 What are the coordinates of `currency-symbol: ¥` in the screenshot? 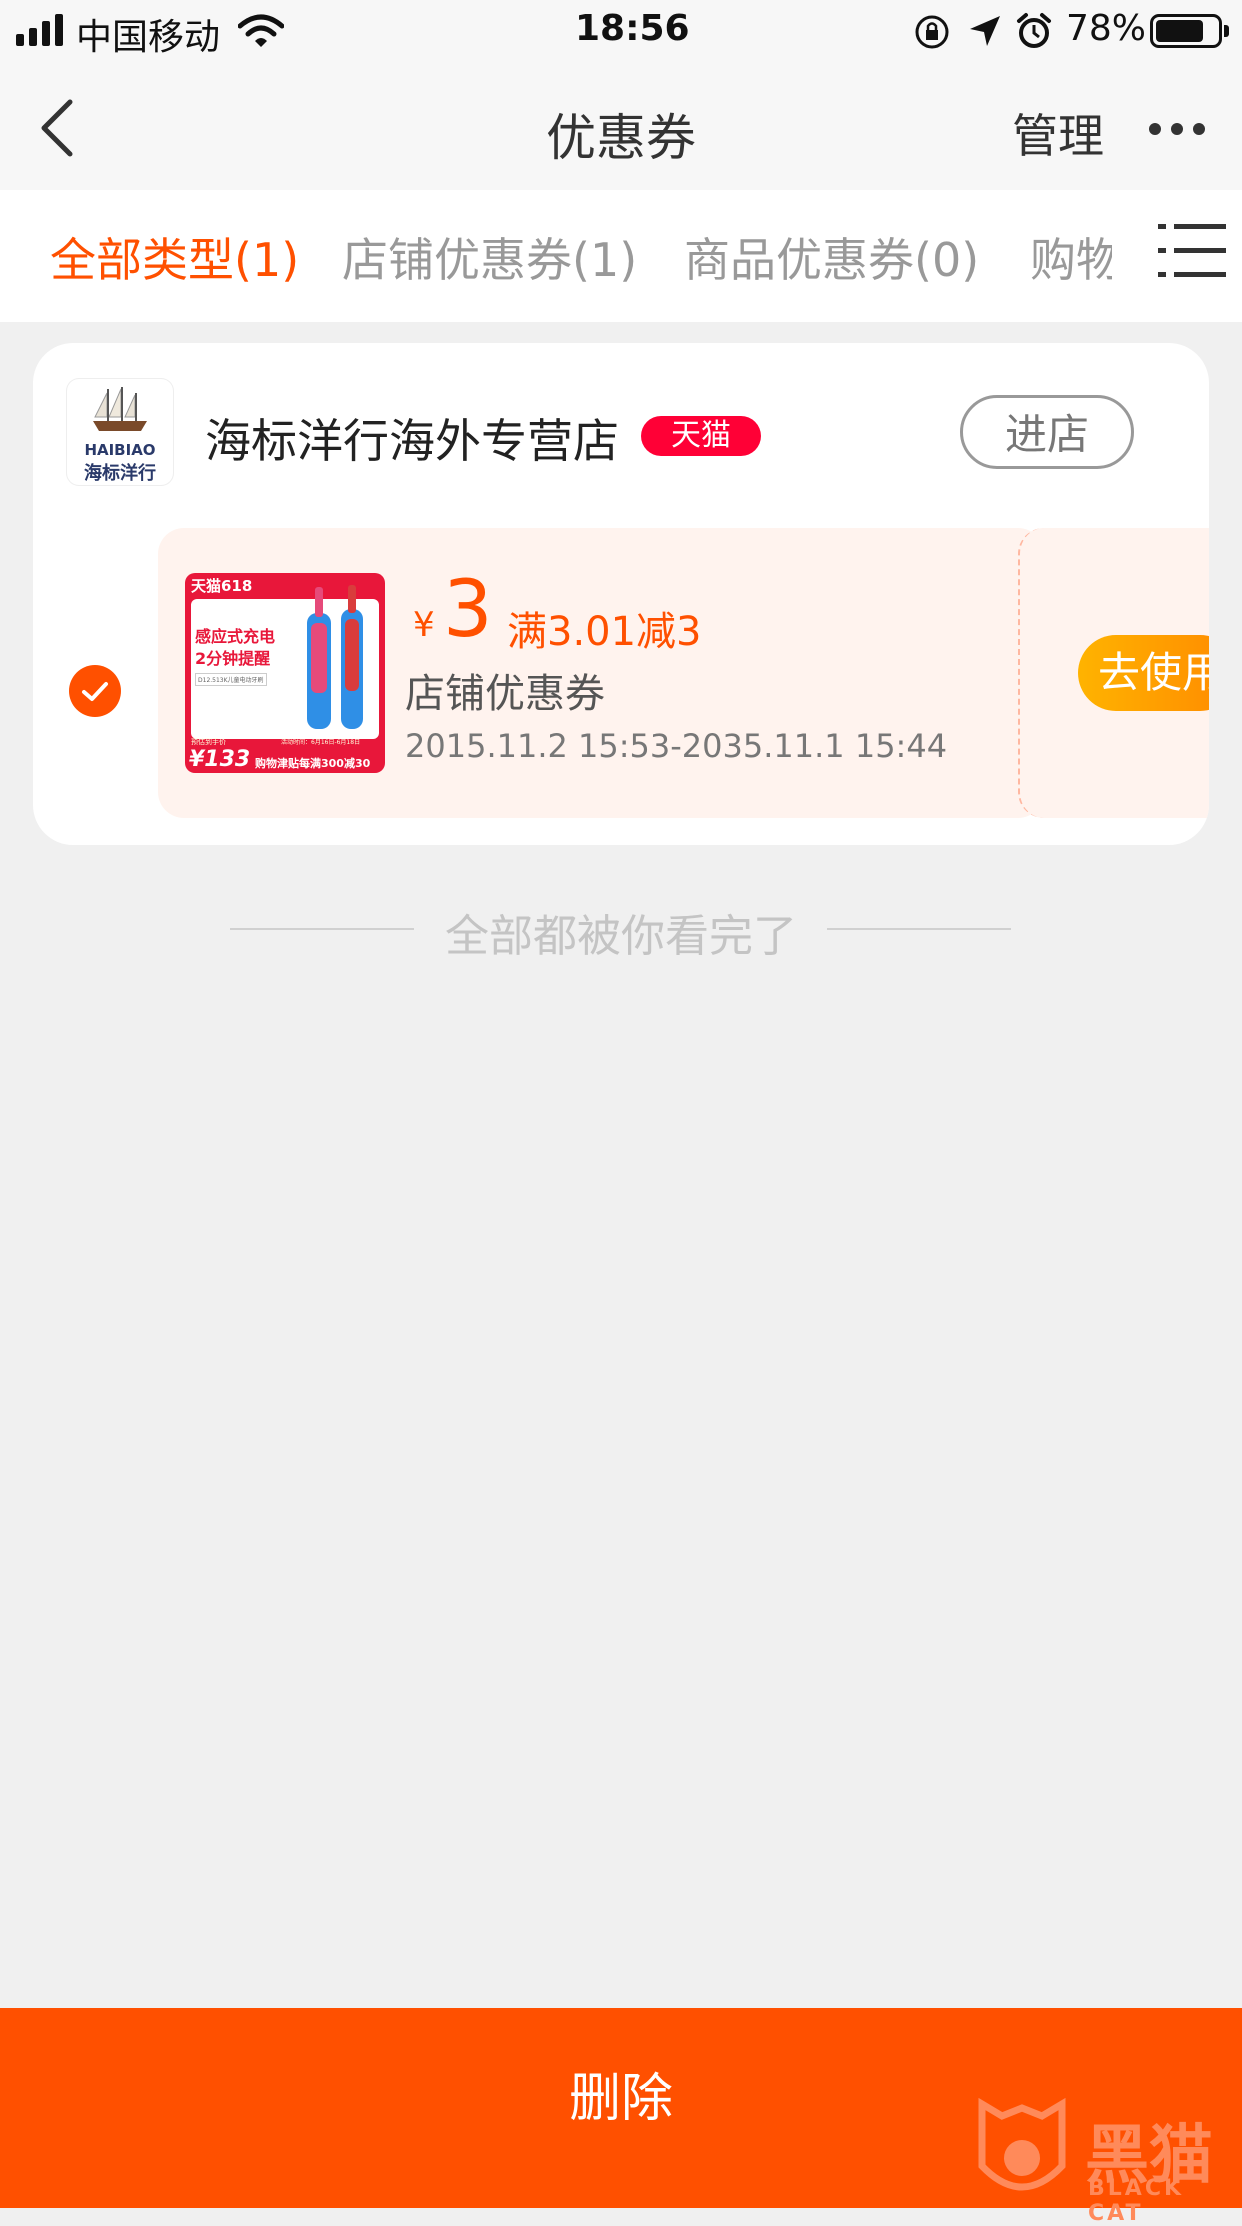 It's located at (424, 625).